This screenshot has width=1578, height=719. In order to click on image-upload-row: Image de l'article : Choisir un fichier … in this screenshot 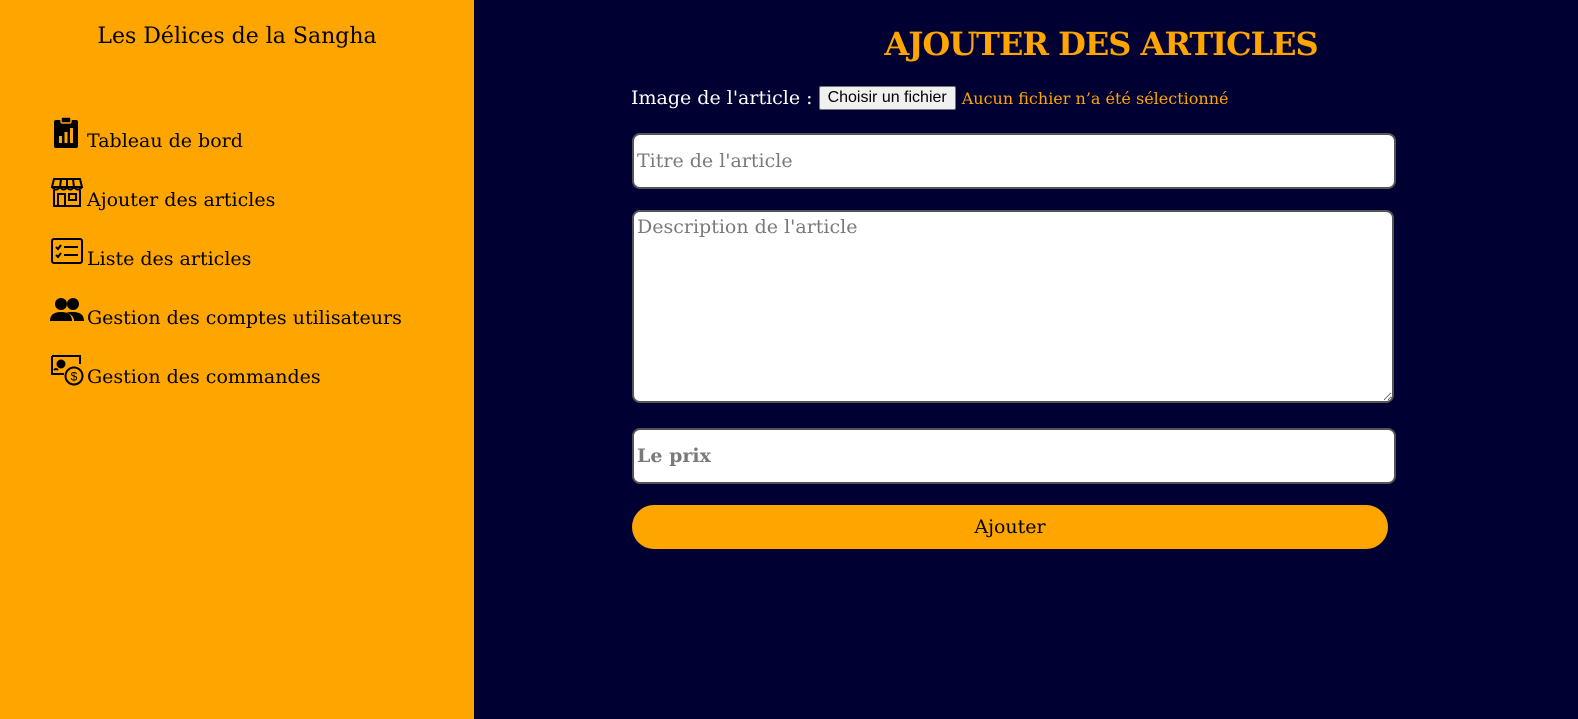, I will do `click(929, 98)`.